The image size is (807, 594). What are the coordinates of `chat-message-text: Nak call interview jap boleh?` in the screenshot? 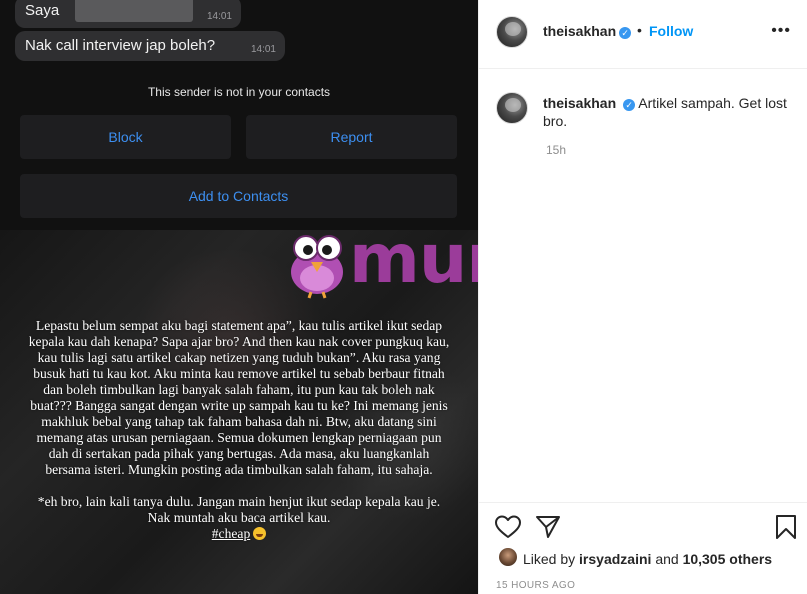 It's located at (120, 45).